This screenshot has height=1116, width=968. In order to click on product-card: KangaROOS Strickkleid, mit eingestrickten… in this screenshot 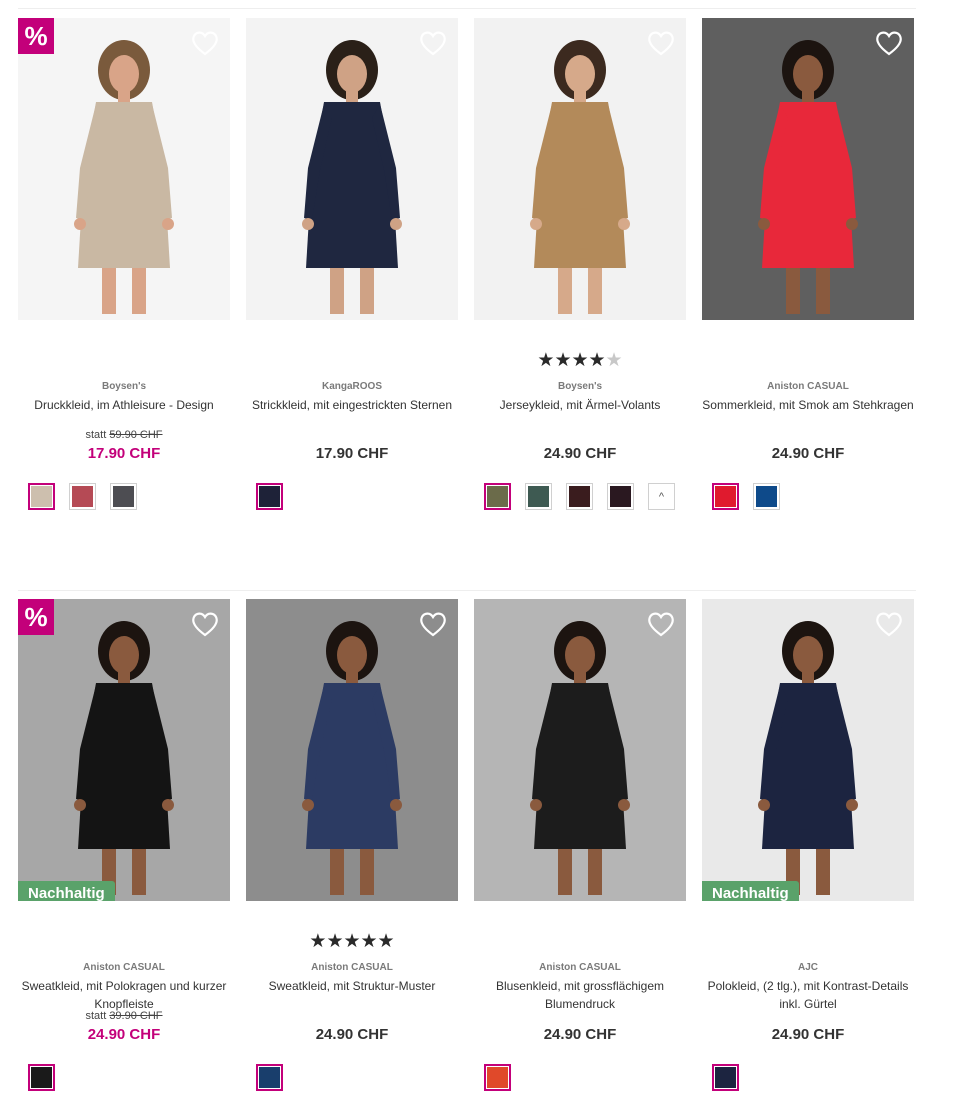, I will do `click(352, 268)`.